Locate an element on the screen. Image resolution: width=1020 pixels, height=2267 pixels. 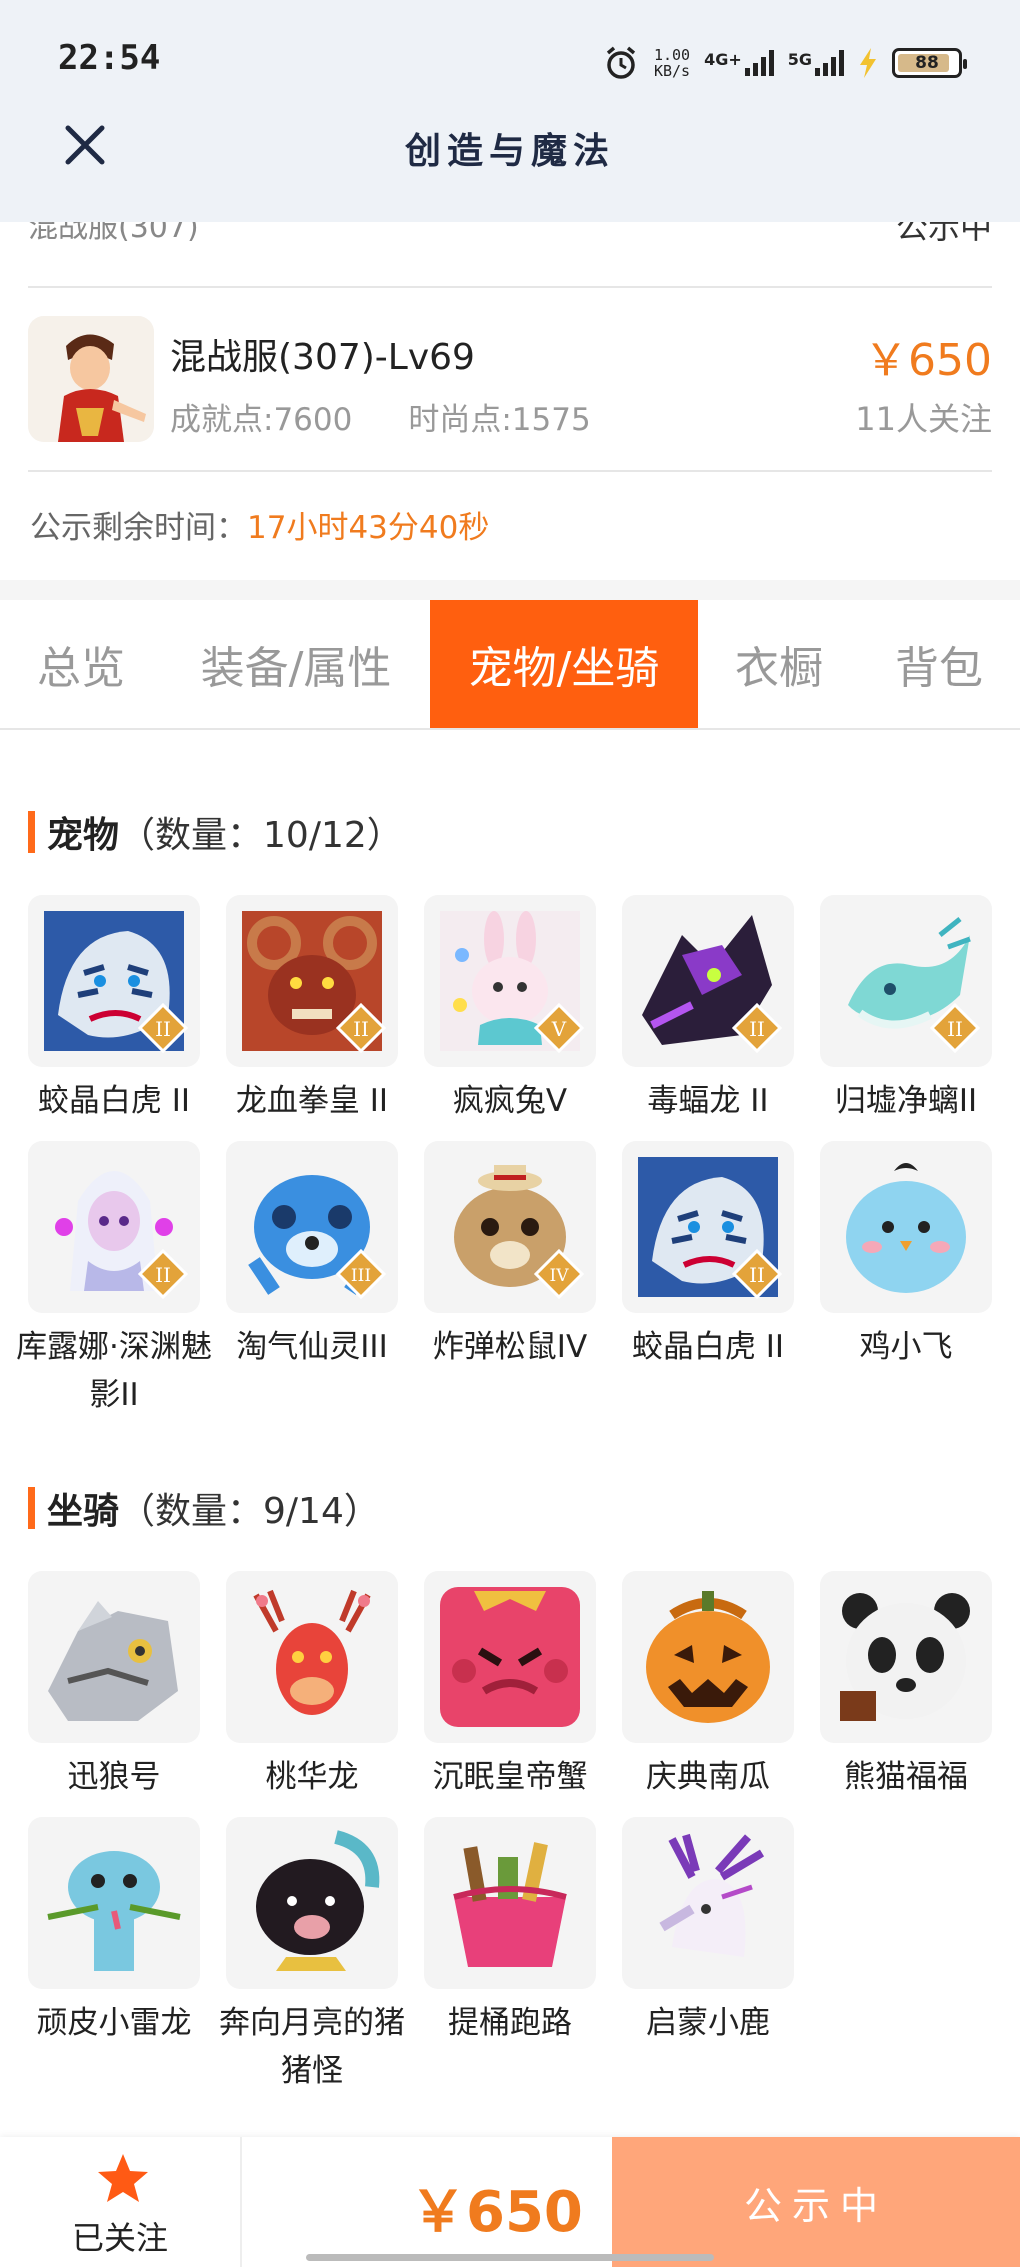
server-text: 混战服(307) is located at coordinates (113, 233).